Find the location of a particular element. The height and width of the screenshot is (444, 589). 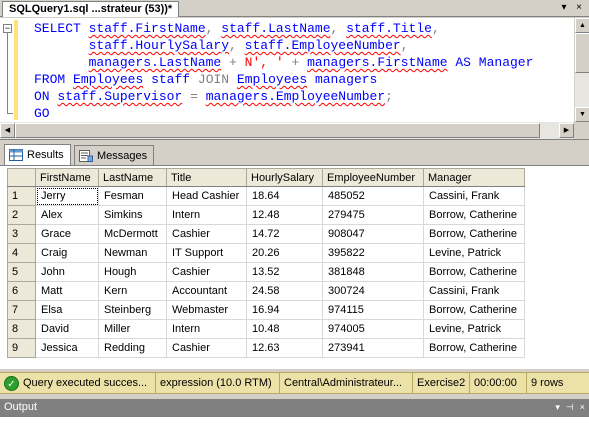

output-dropdown-icon: ▾ is located at coordinates (557, 407).